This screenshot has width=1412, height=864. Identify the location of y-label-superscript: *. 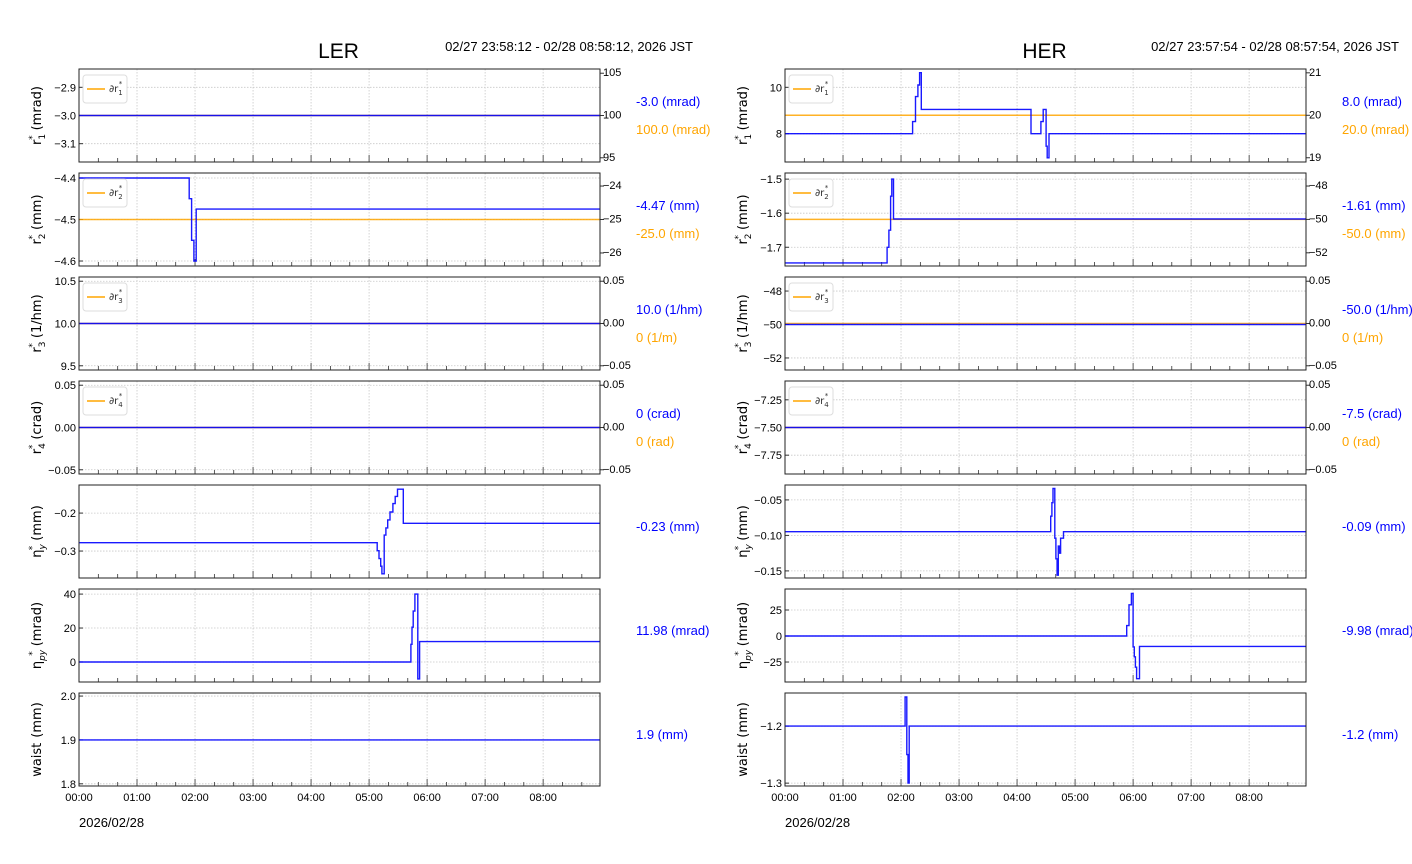
(33, 137).